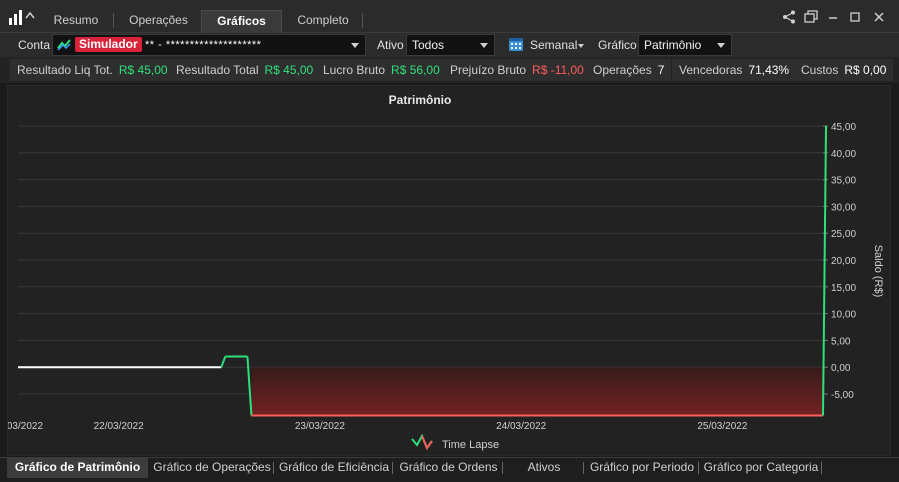  Describe the element at coordinates (76, 21) in the screenshot. I see `tab-resumo: Resumo` at that location.